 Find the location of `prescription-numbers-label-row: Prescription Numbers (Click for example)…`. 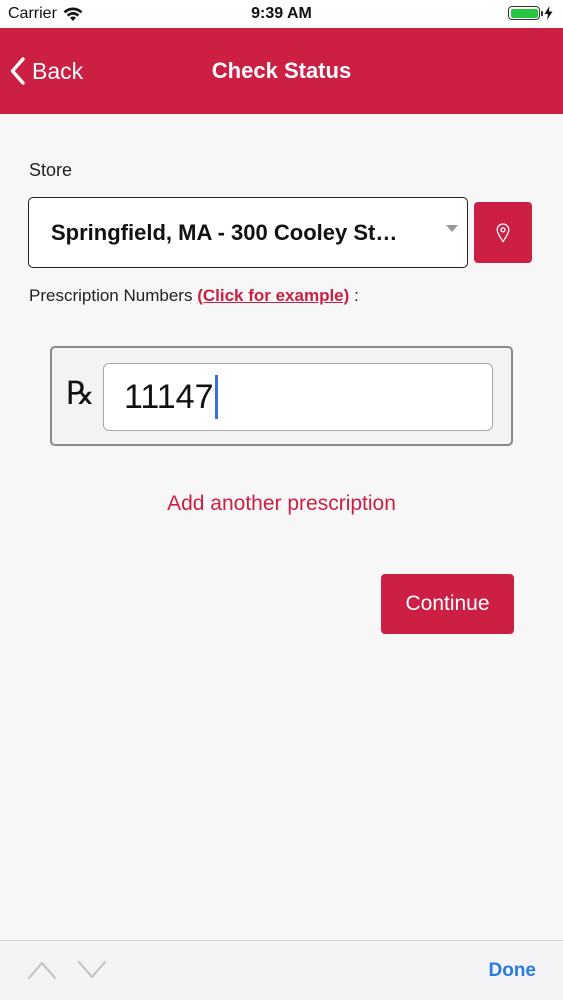

prescription-numbers-label-row: Prescription Numbers (Click for example)… is located at coordinates (194, 296).